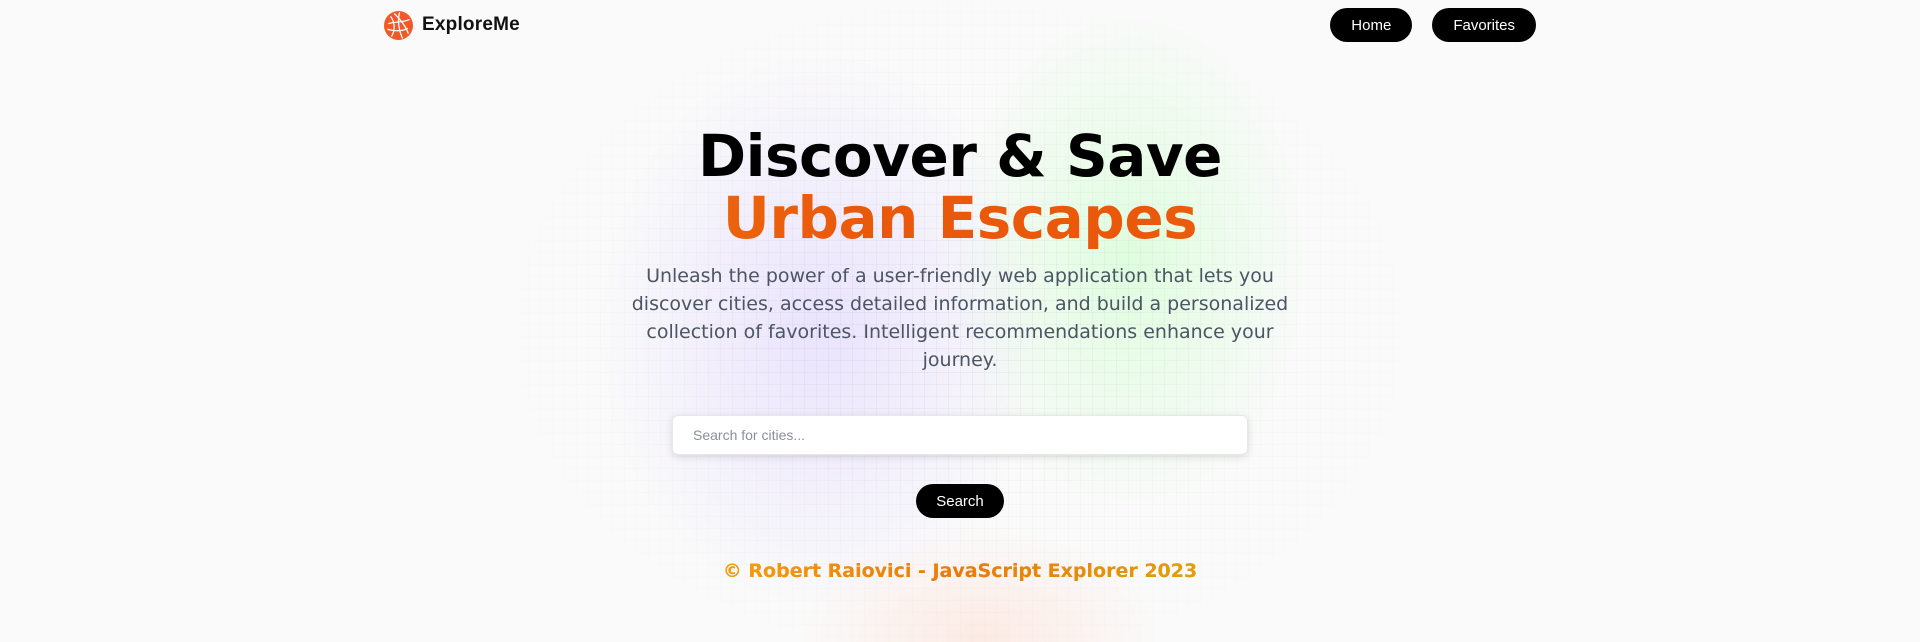 The image size is (1920, 642). I want to click on brand-link: ExploreMe, so click(451, 25).